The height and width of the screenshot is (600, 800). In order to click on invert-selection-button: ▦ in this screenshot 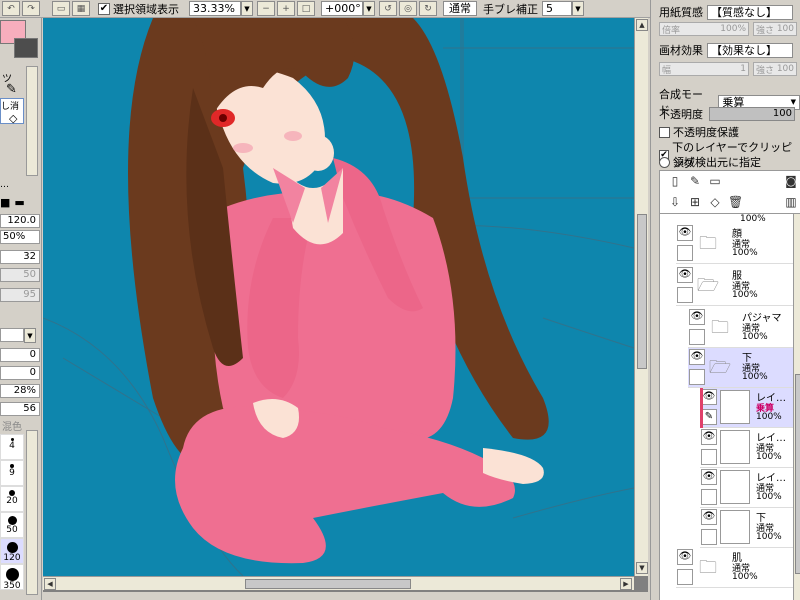, I will do `click(81, 8)`.